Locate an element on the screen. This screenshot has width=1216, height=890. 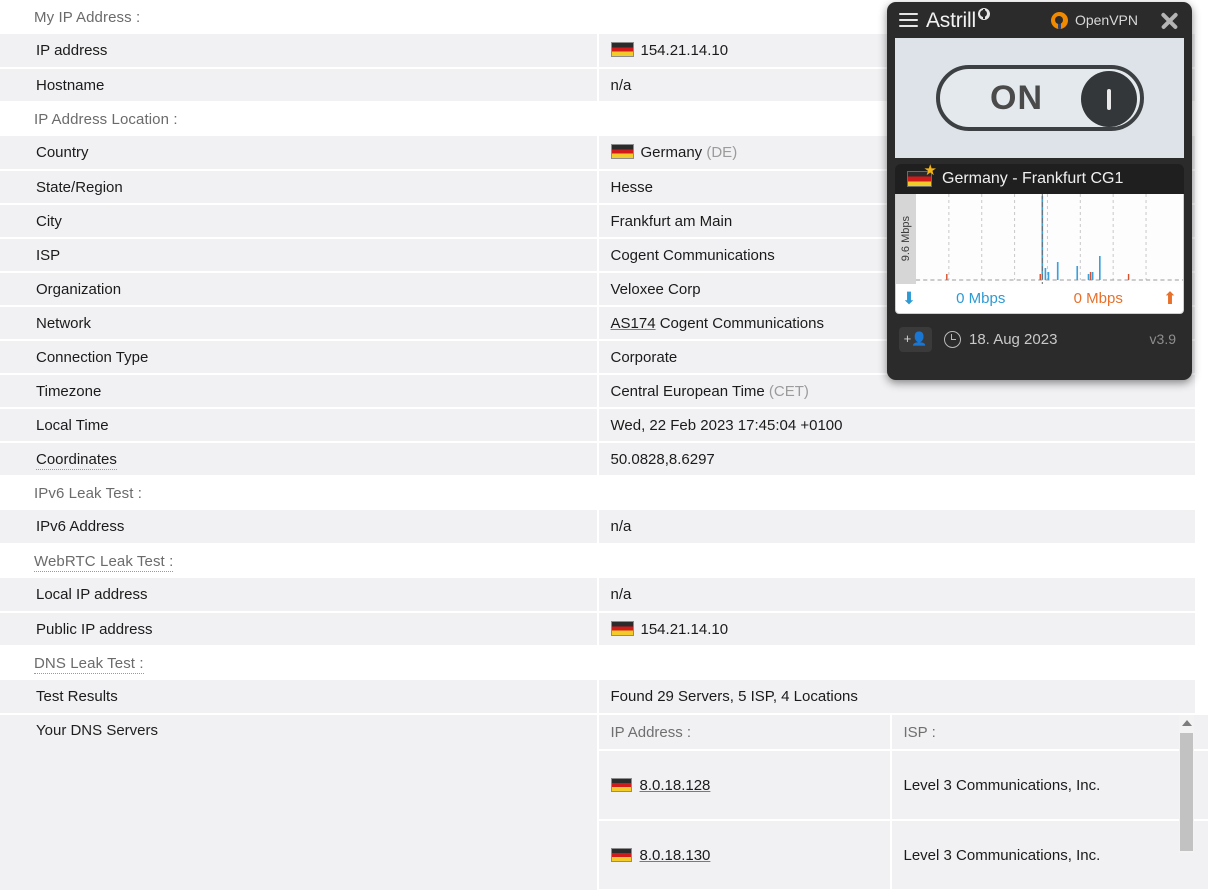
graph-scale-label: 9.6 Mbps is located at coordinates (906, 239).